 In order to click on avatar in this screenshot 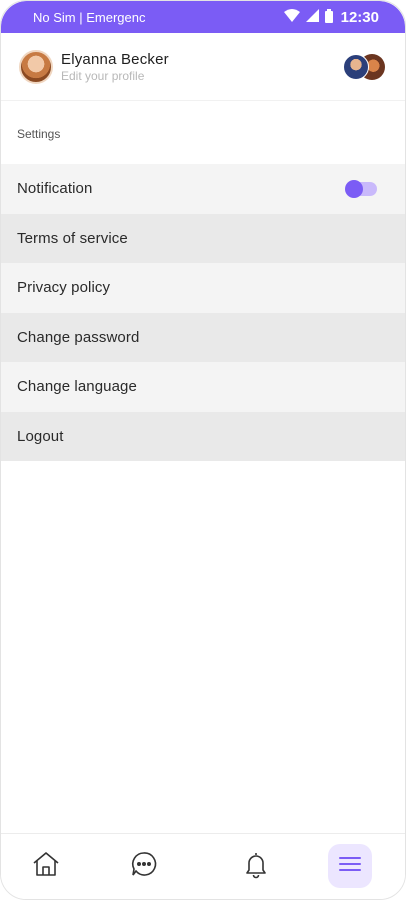, I will do `click(36, 66)`.